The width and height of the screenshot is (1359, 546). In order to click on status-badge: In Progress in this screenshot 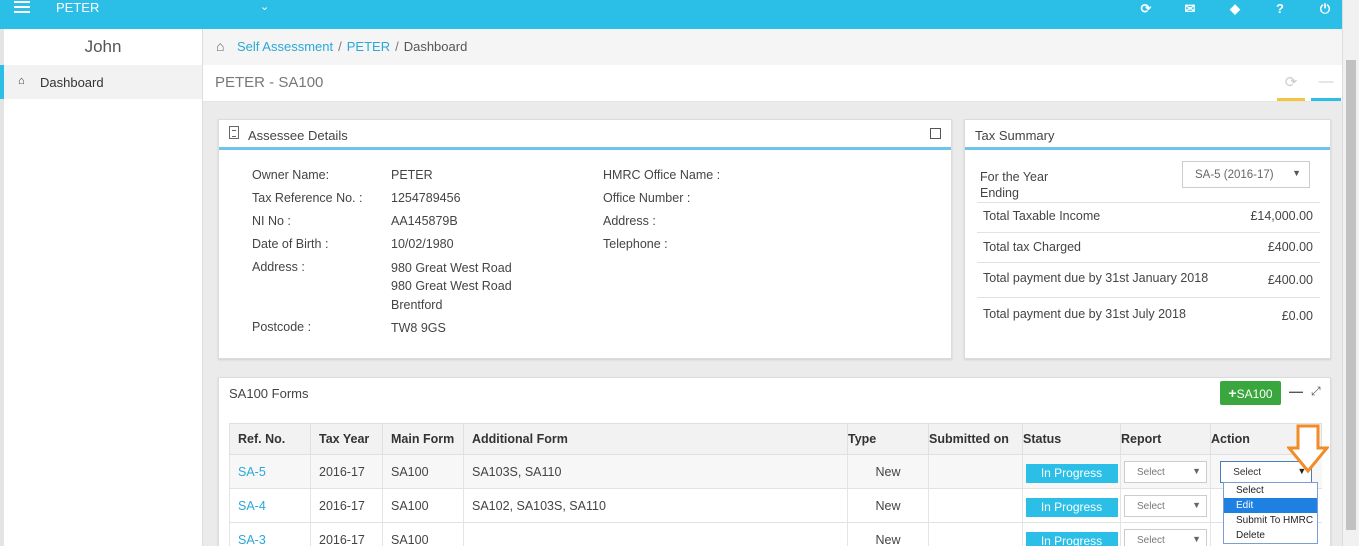, I will do `click(1071, 538)`.